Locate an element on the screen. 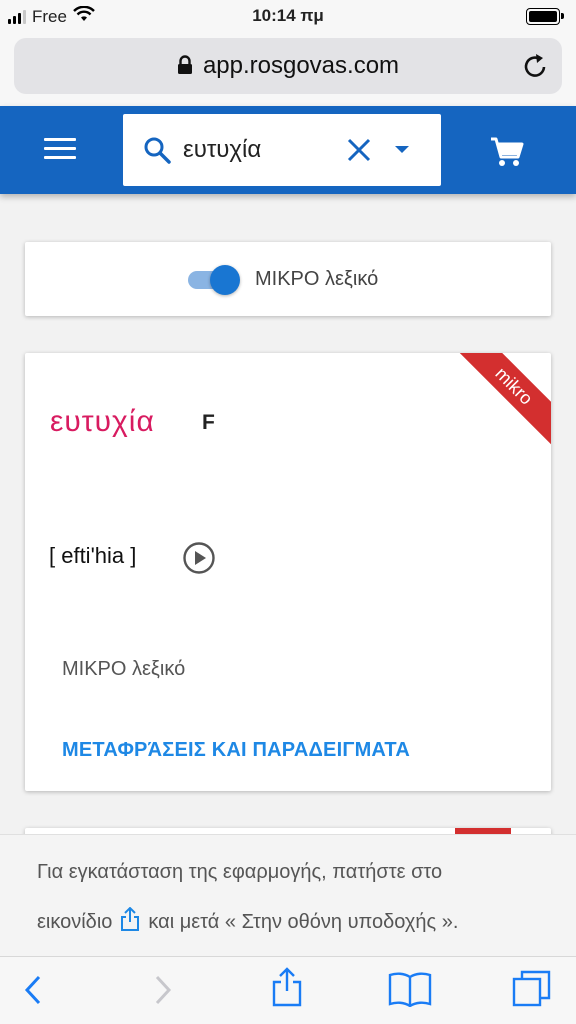 The image size is (576, 1024). mikro-dictionary-switch is located at coordinates (213, 279).